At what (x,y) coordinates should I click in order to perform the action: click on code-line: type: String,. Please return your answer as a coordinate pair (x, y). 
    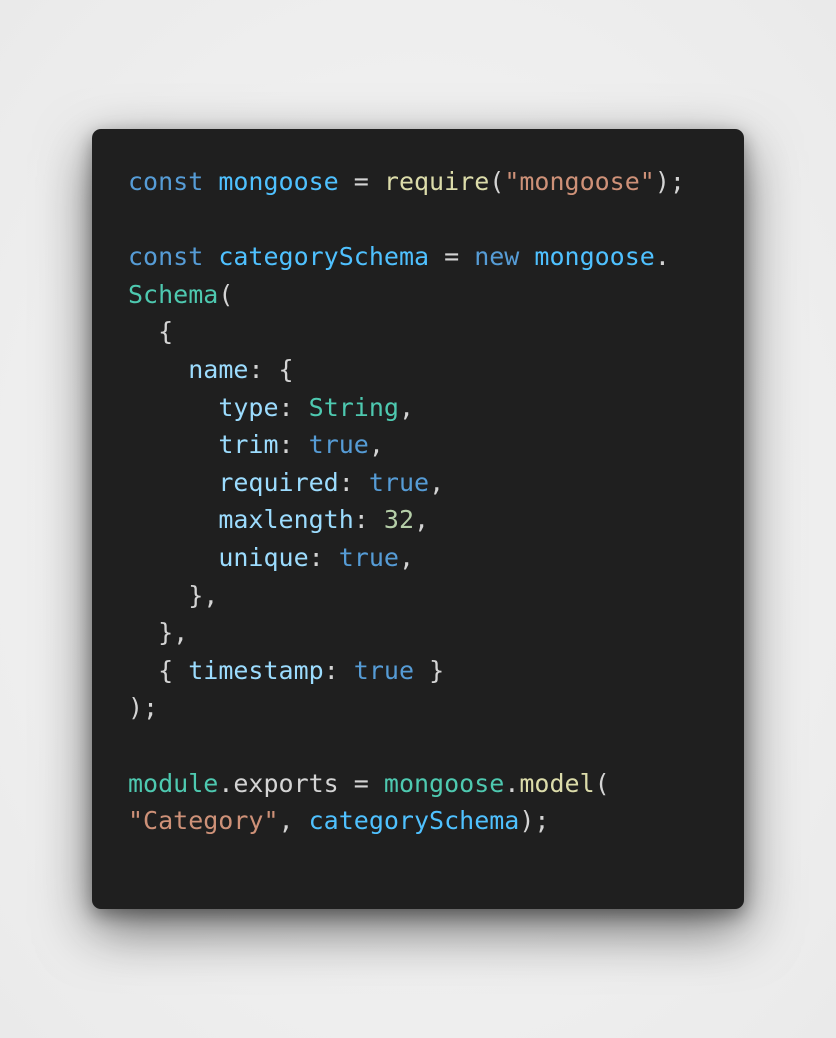
    Looking at the image, I should click on (406, 408).